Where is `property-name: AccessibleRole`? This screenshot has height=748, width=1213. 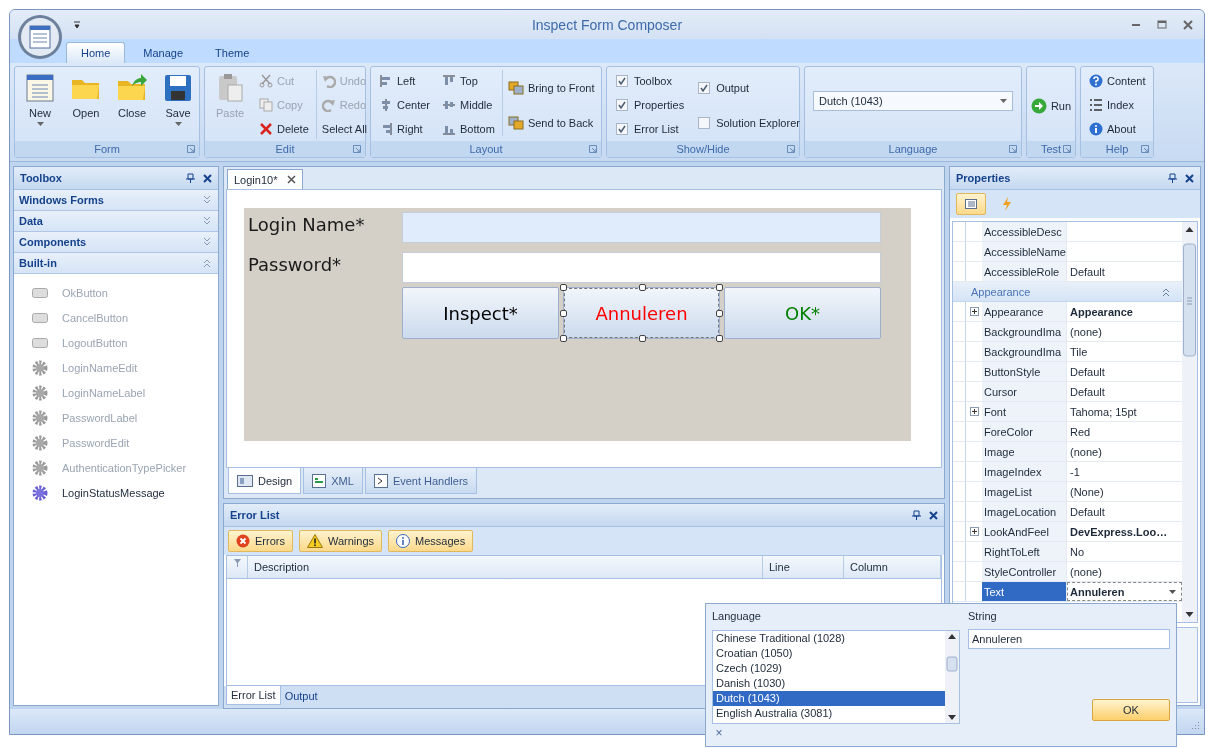 property-name: AccessibleRole is located at coordinates (1024, 271).